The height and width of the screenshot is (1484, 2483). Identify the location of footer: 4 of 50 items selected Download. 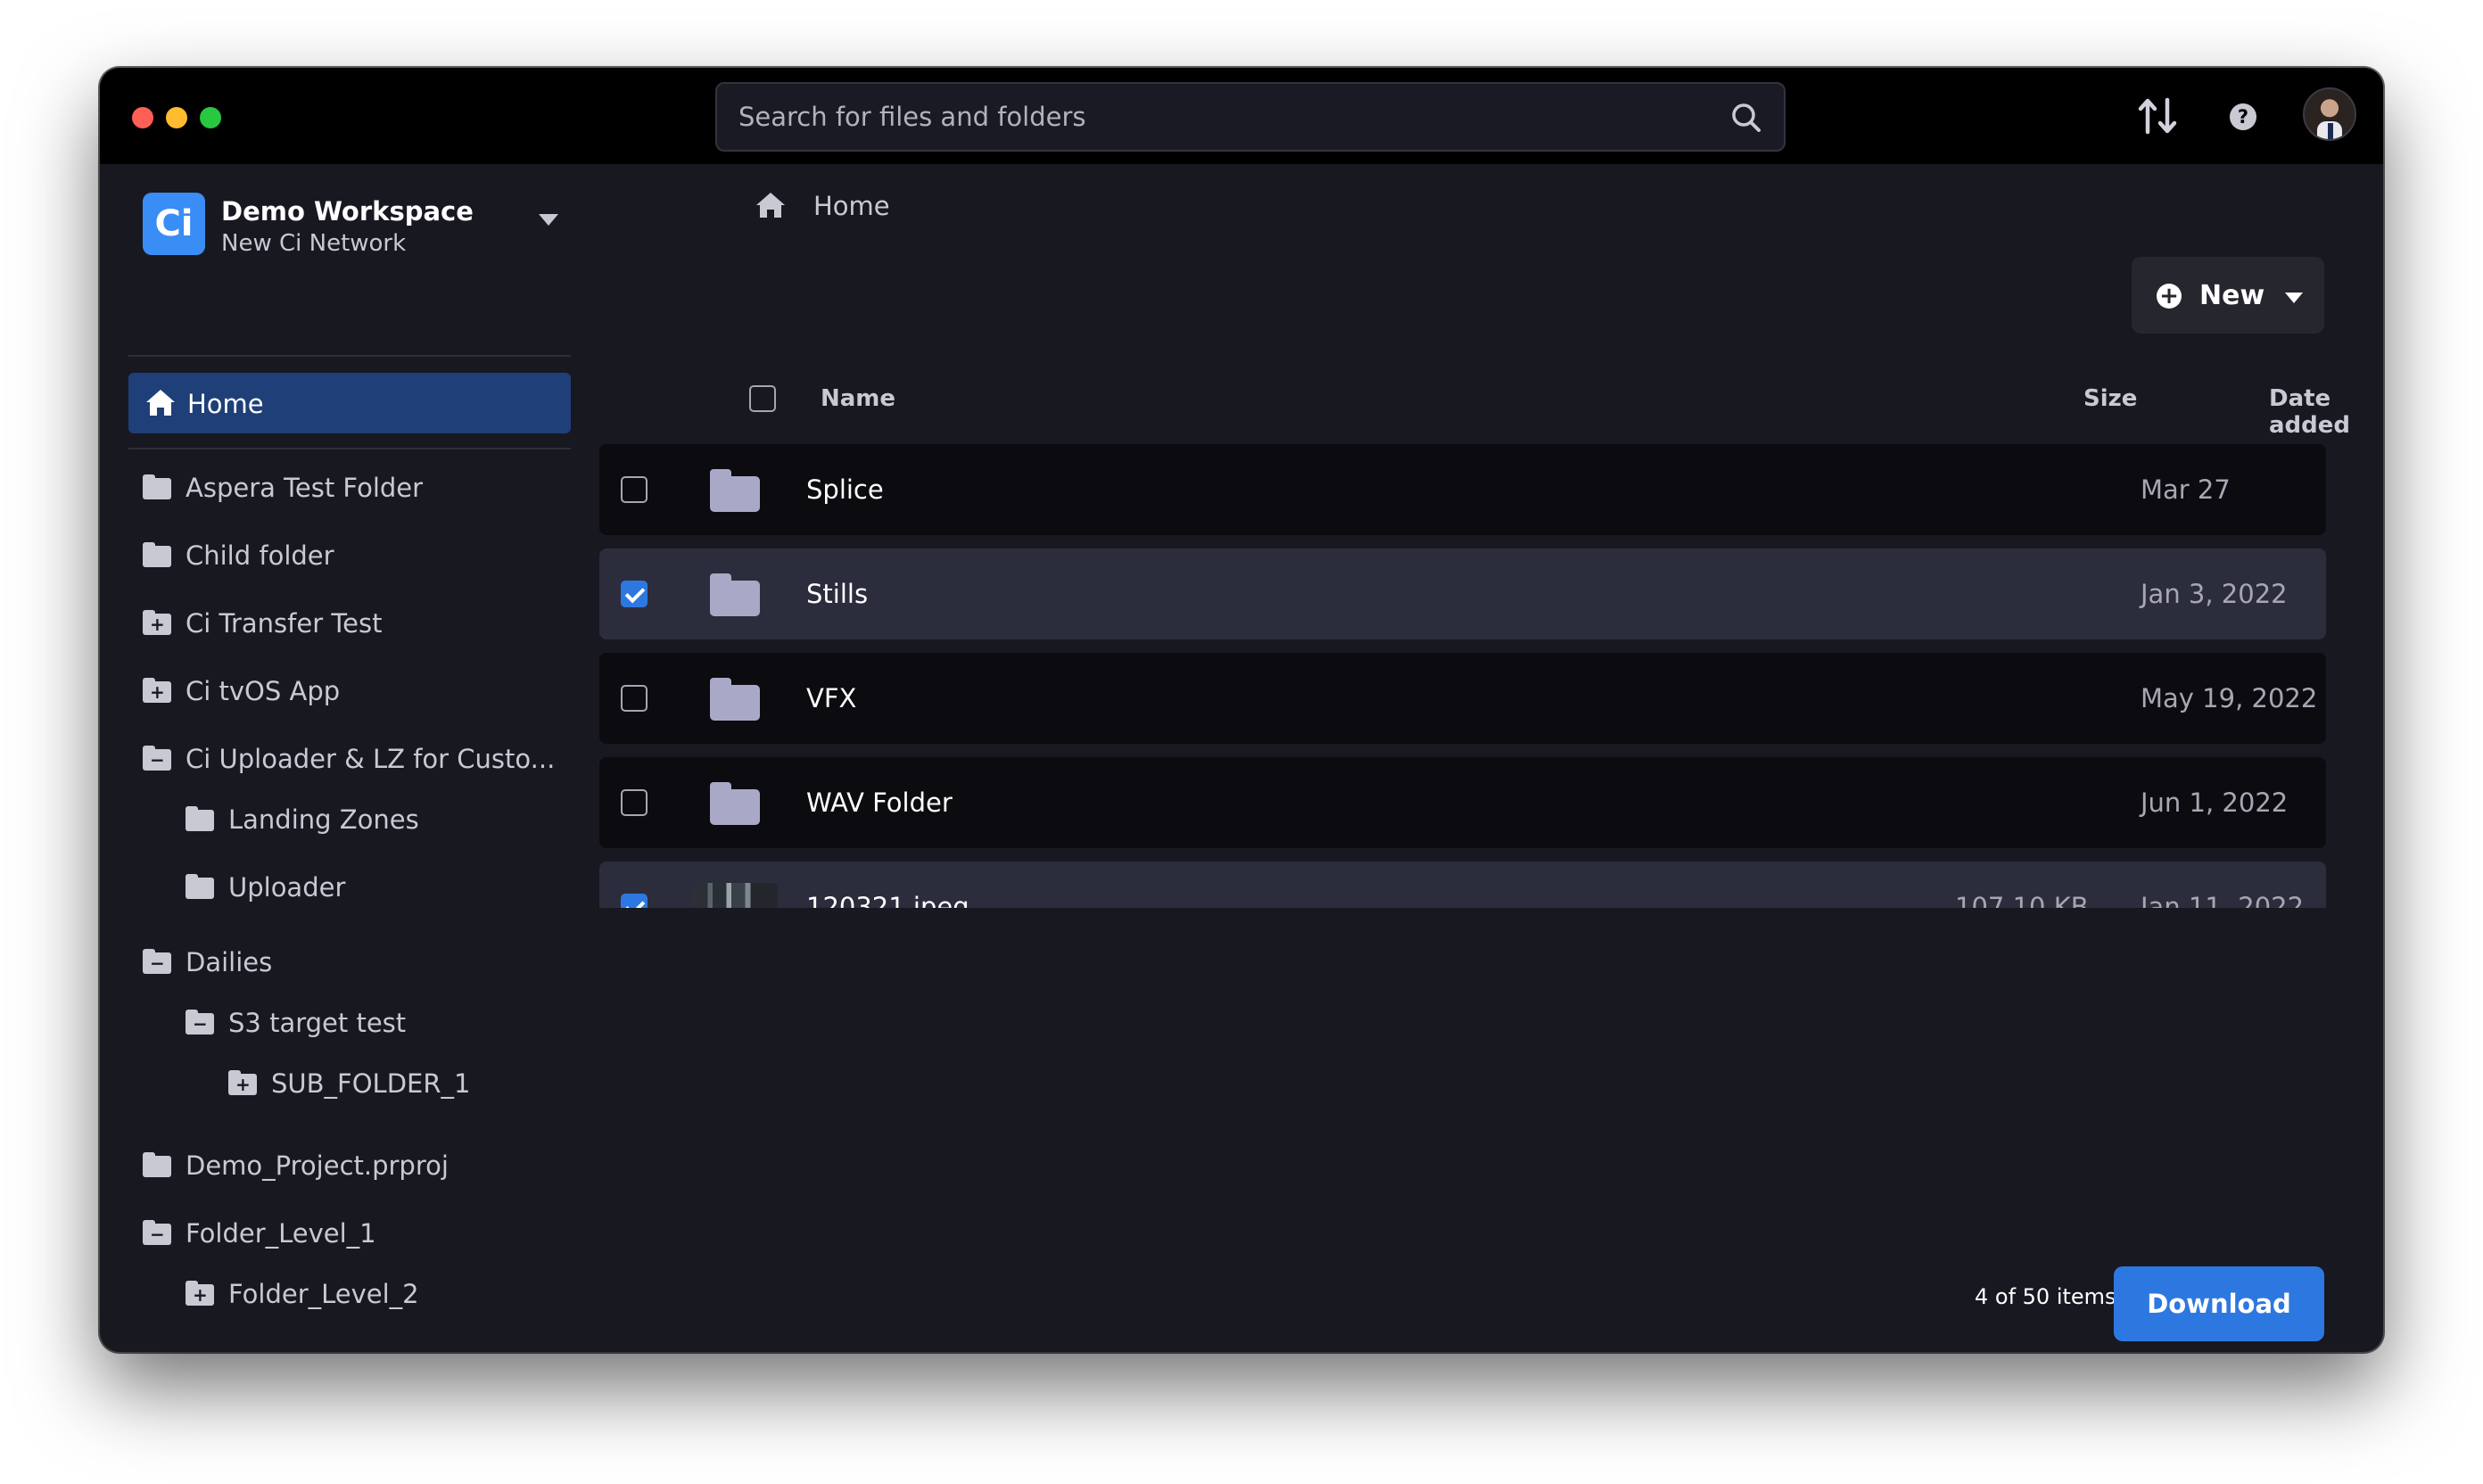
(1491, 1309).